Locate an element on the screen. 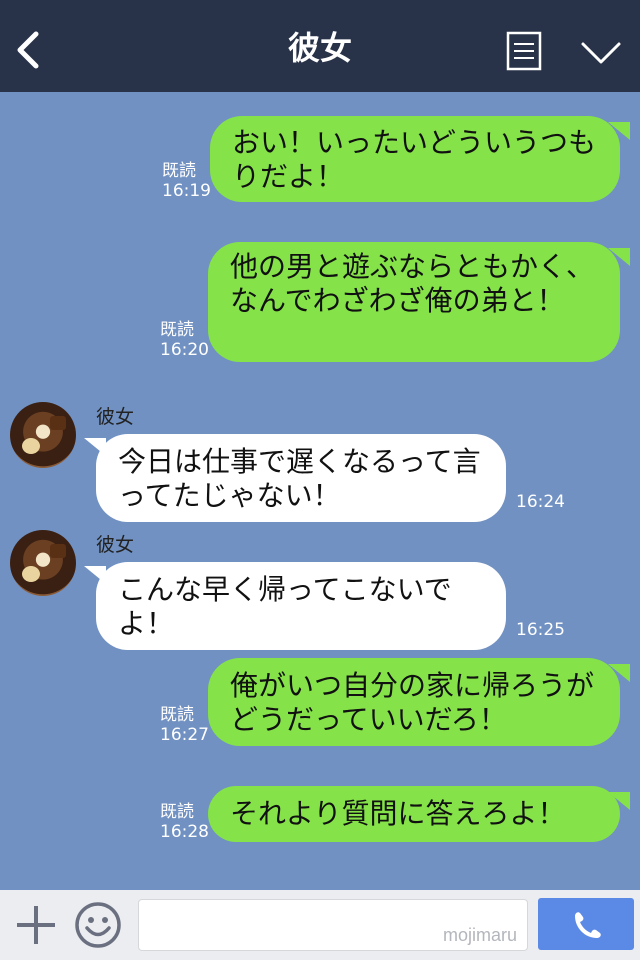  my-message-bubble: おい！いったいどういうつもりだよ！ is located at coordinates (415, 159).